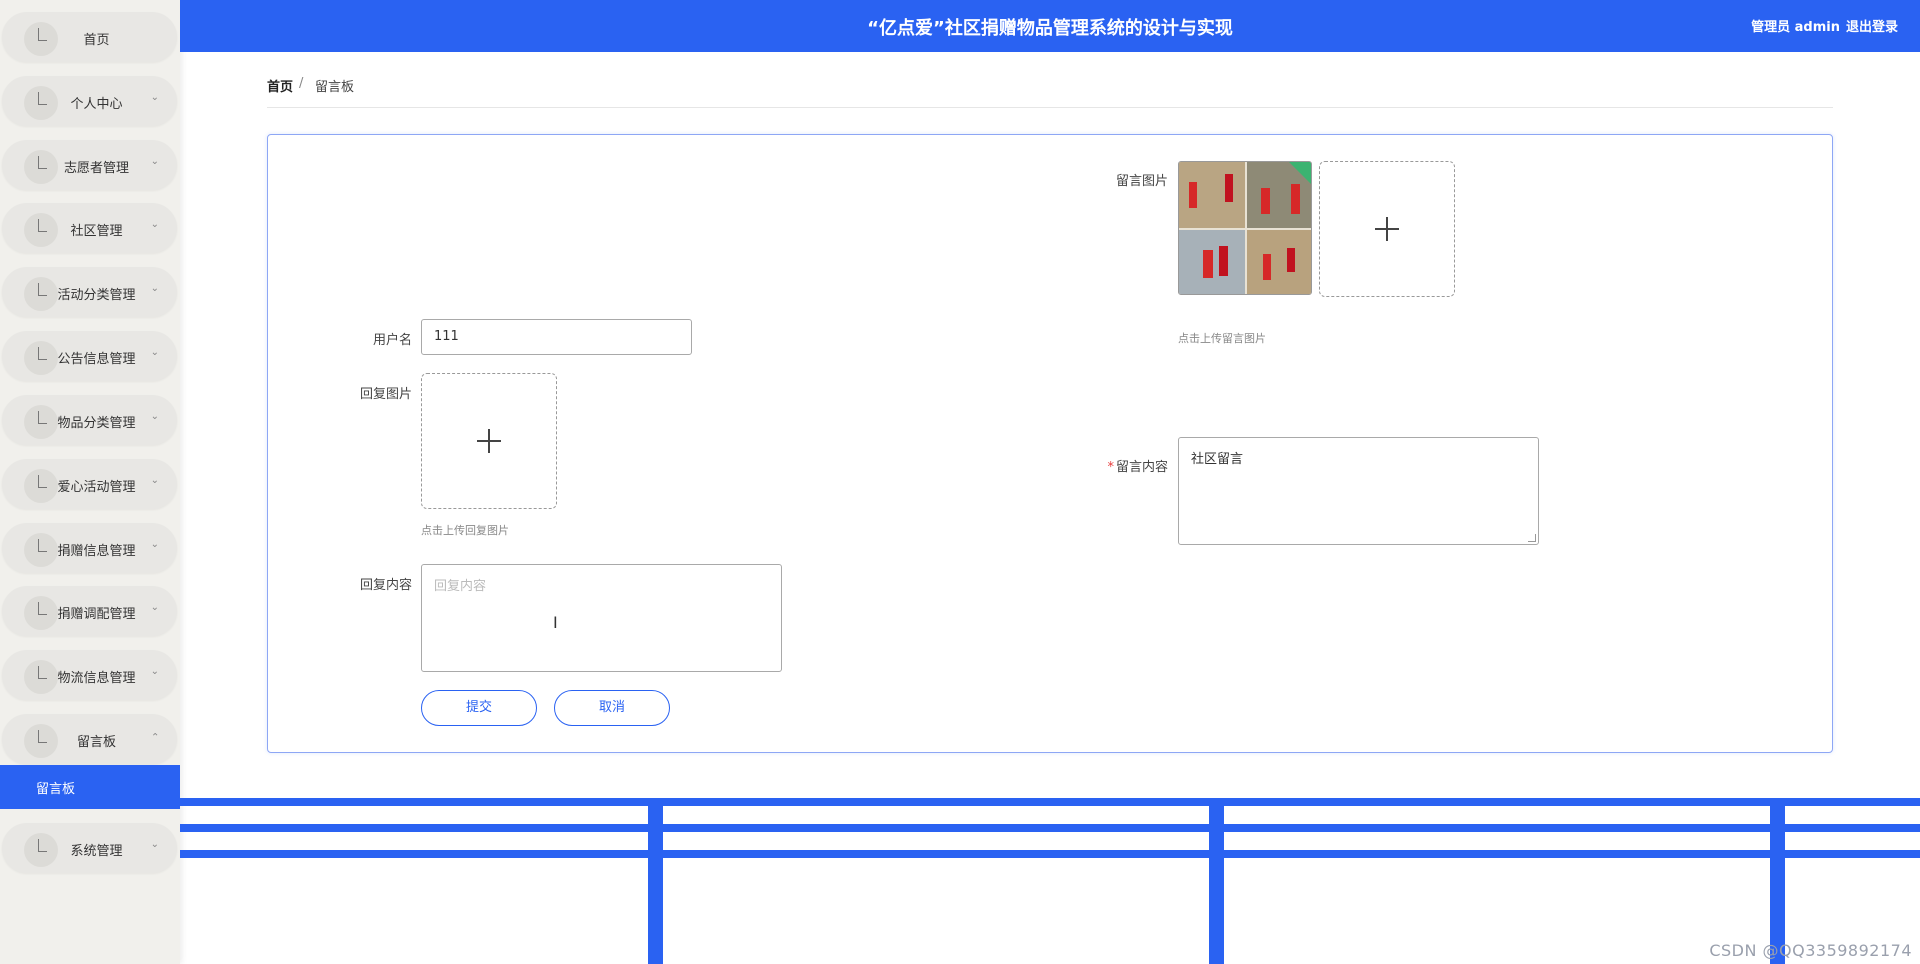 Image resolution: width=1920 pixels, height=964 pixels. What do you see at coordinates (154, 735) in the screenshot?
I see `chevron-up-icon: ⌄` at bounding box center [154, 735].